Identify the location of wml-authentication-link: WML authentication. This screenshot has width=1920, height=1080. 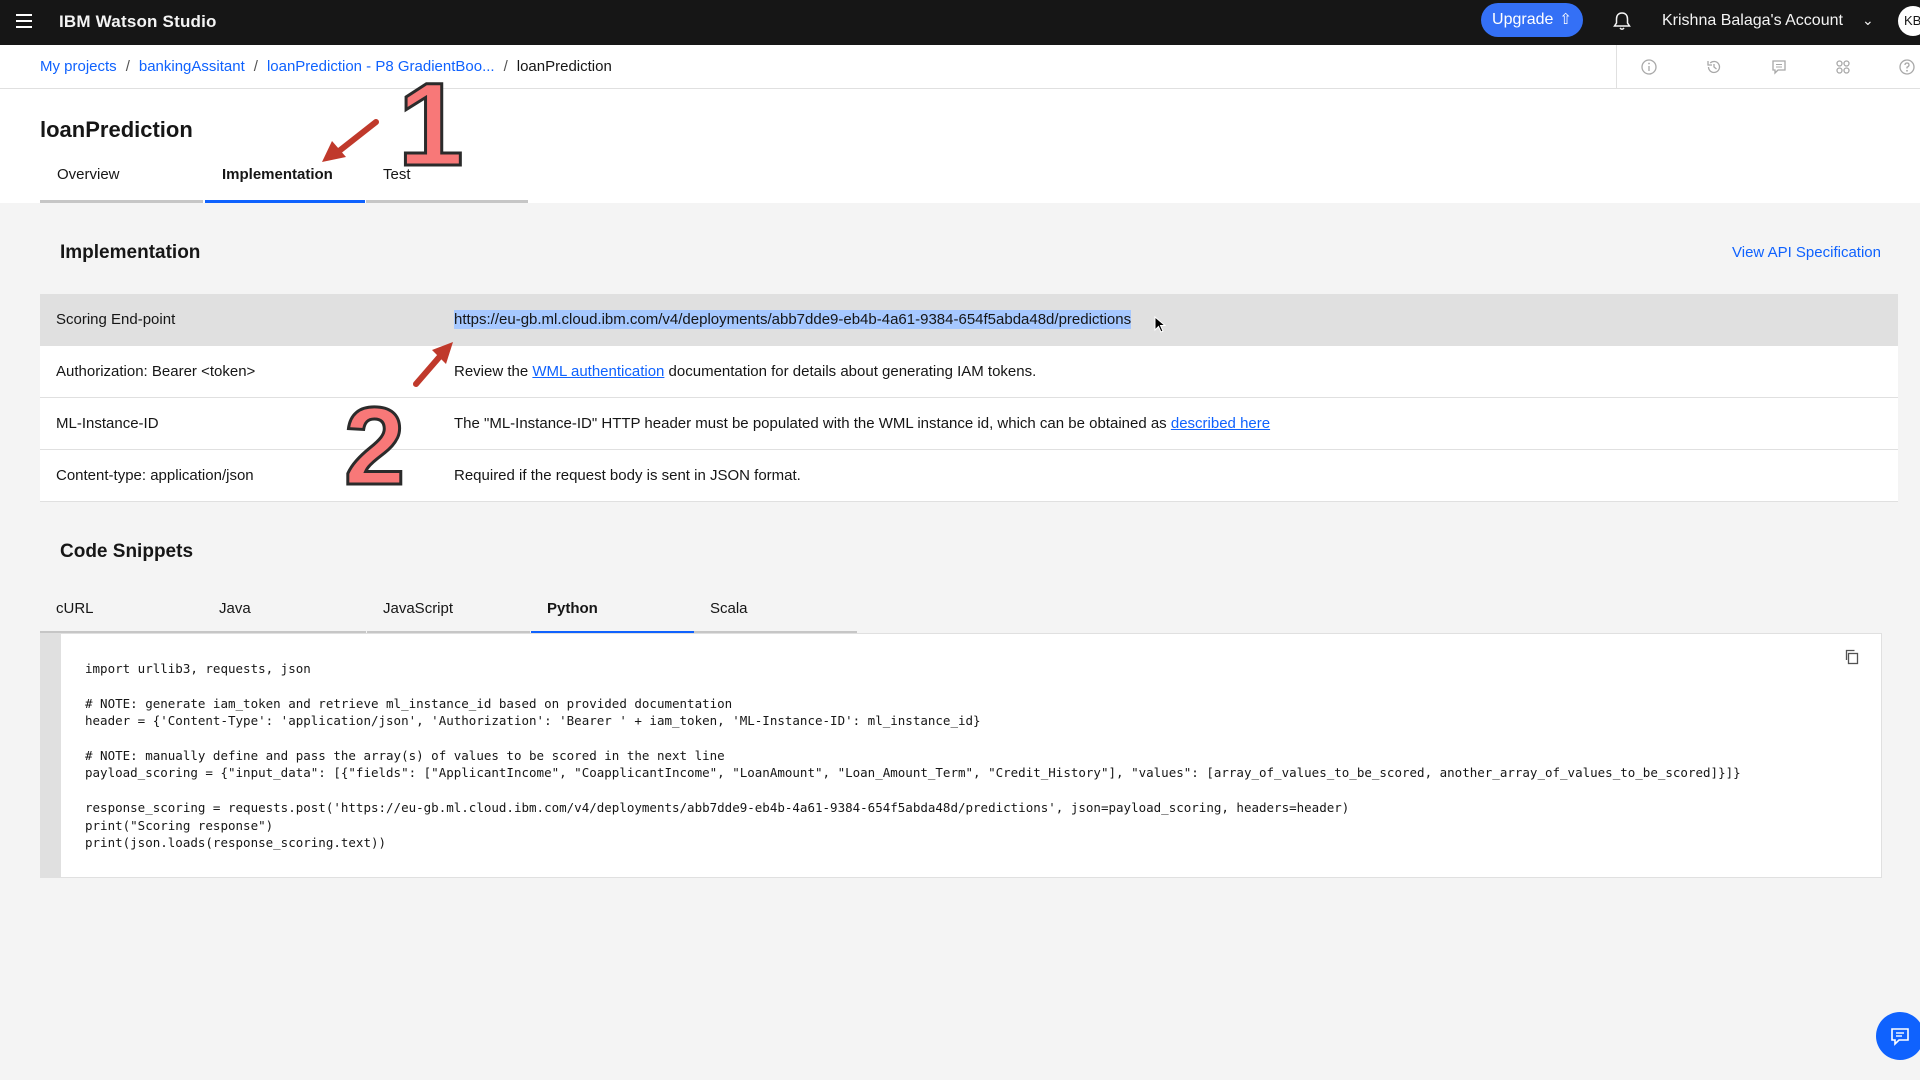
(598, 371).